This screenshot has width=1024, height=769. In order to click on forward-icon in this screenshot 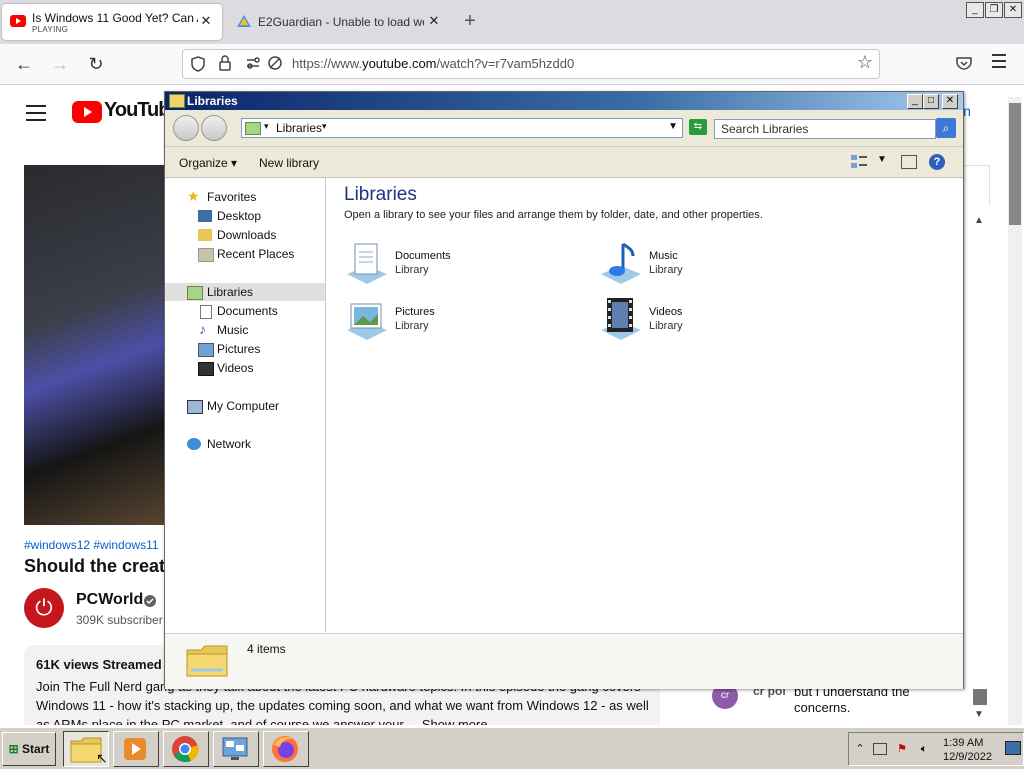, I will do `click(214, 128)`.